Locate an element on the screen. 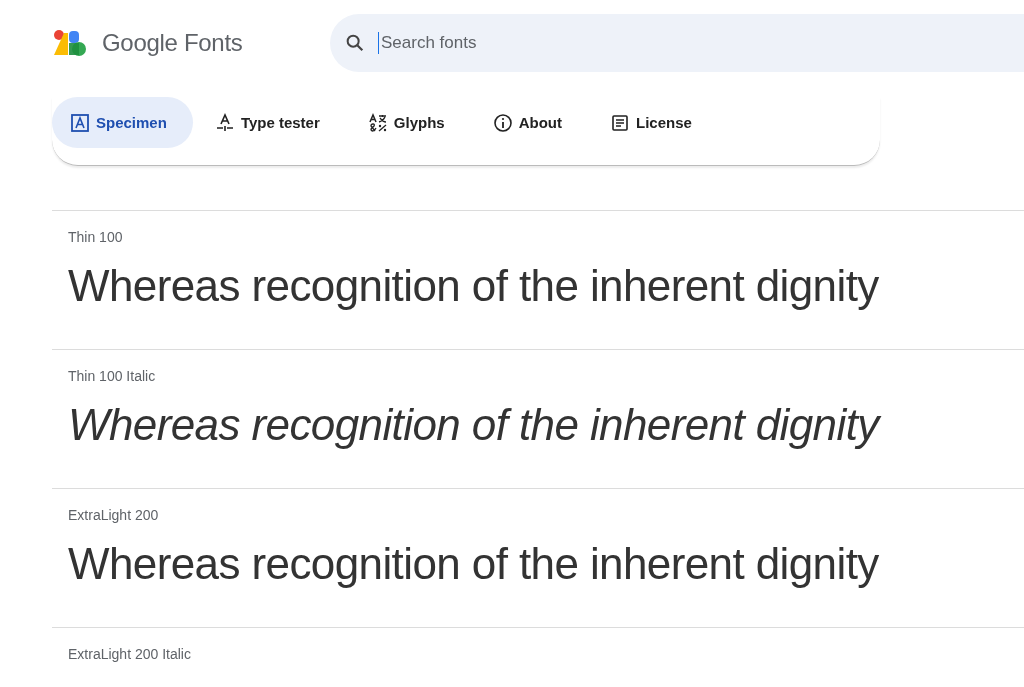 This screenshot has width=1024, height=687. info-icon is located at coordinates (502, 122).